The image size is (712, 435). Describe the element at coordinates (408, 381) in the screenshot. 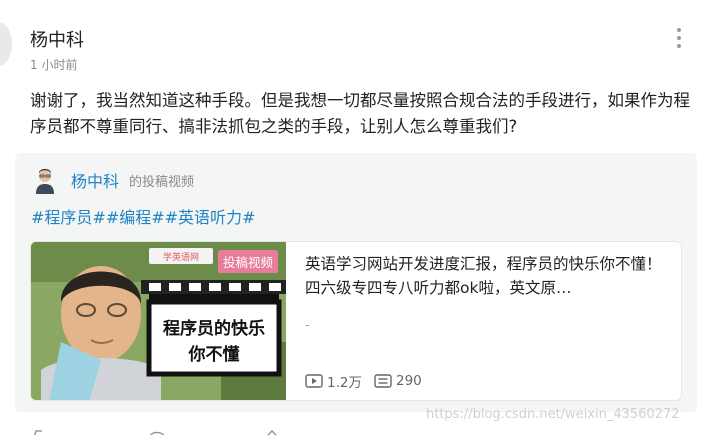

I see `comment-count-value: 290` at that location.